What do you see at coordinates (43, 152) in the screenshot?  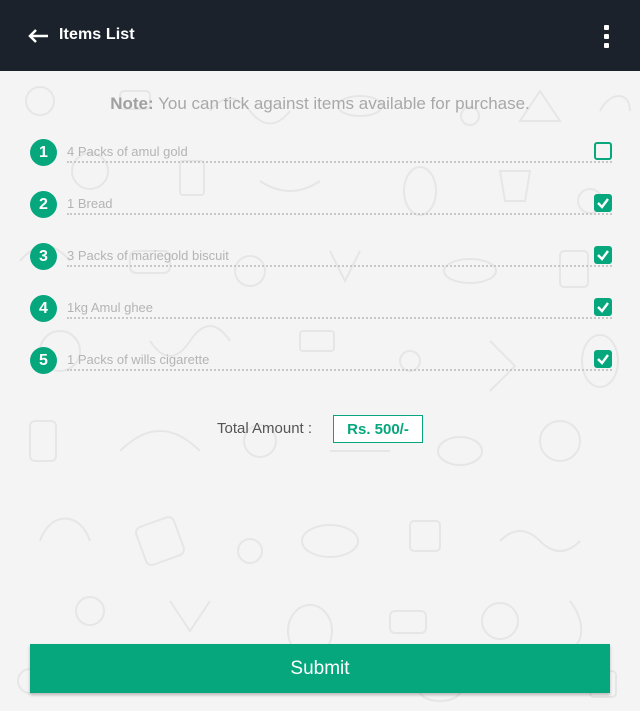 I see `item-number-badge: 1` at bounding box center [43, 152].